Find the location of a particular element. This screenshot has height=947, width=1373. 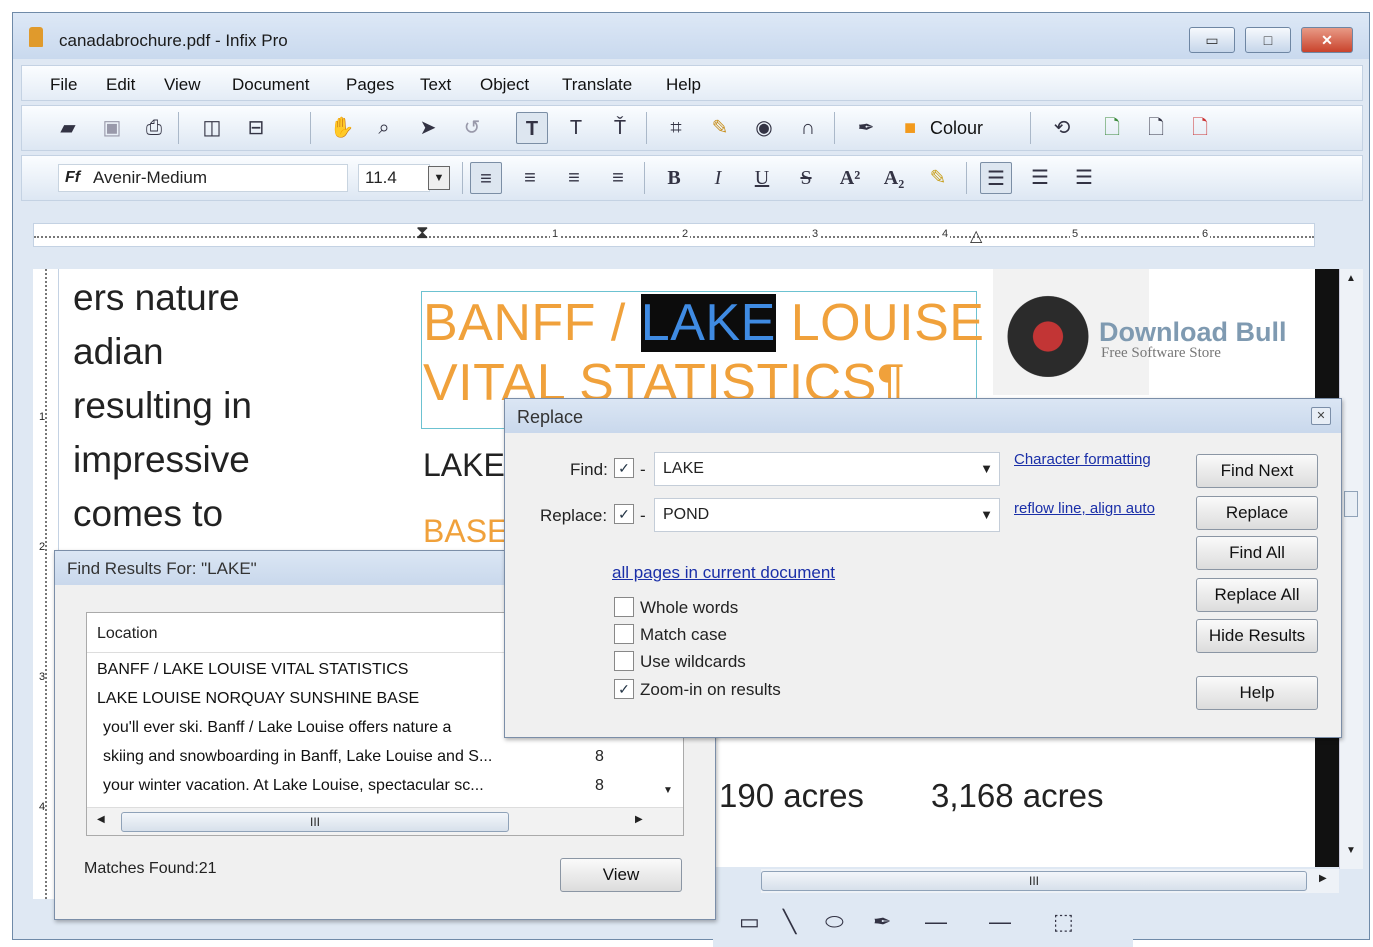

justify-icon: ≡ is located at coordinates (618, 178).